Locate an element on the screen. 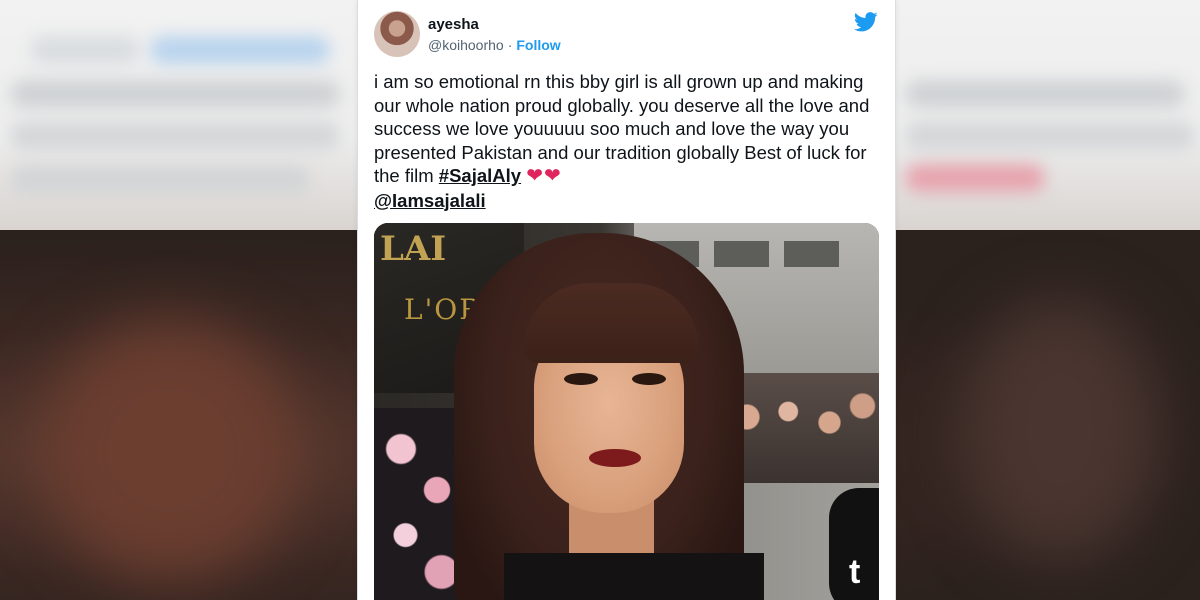 The image size is (1200, 600). blurred-heart-line is located at coordinates (975, 178).